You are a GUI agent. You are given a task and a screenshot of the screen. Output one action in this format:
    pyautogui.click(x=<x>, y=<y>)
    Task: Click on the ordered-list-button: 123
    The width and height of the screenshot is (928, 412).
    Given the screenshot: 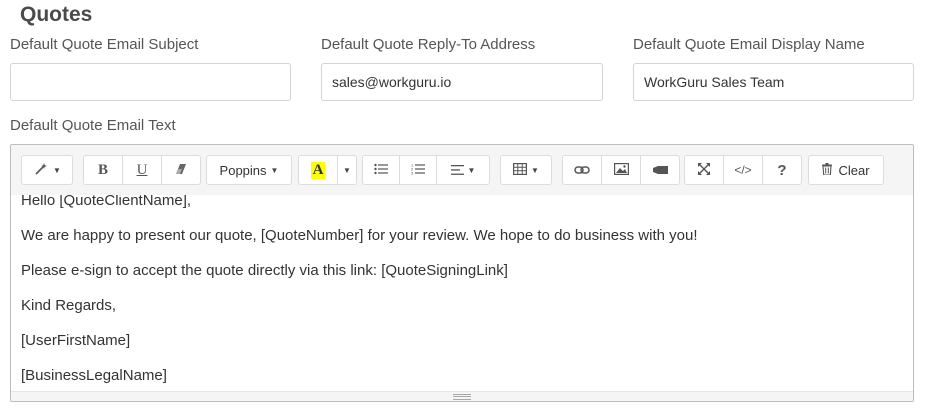 What is the action you would take?
    pyautogui.click(x=418, y=170)
    